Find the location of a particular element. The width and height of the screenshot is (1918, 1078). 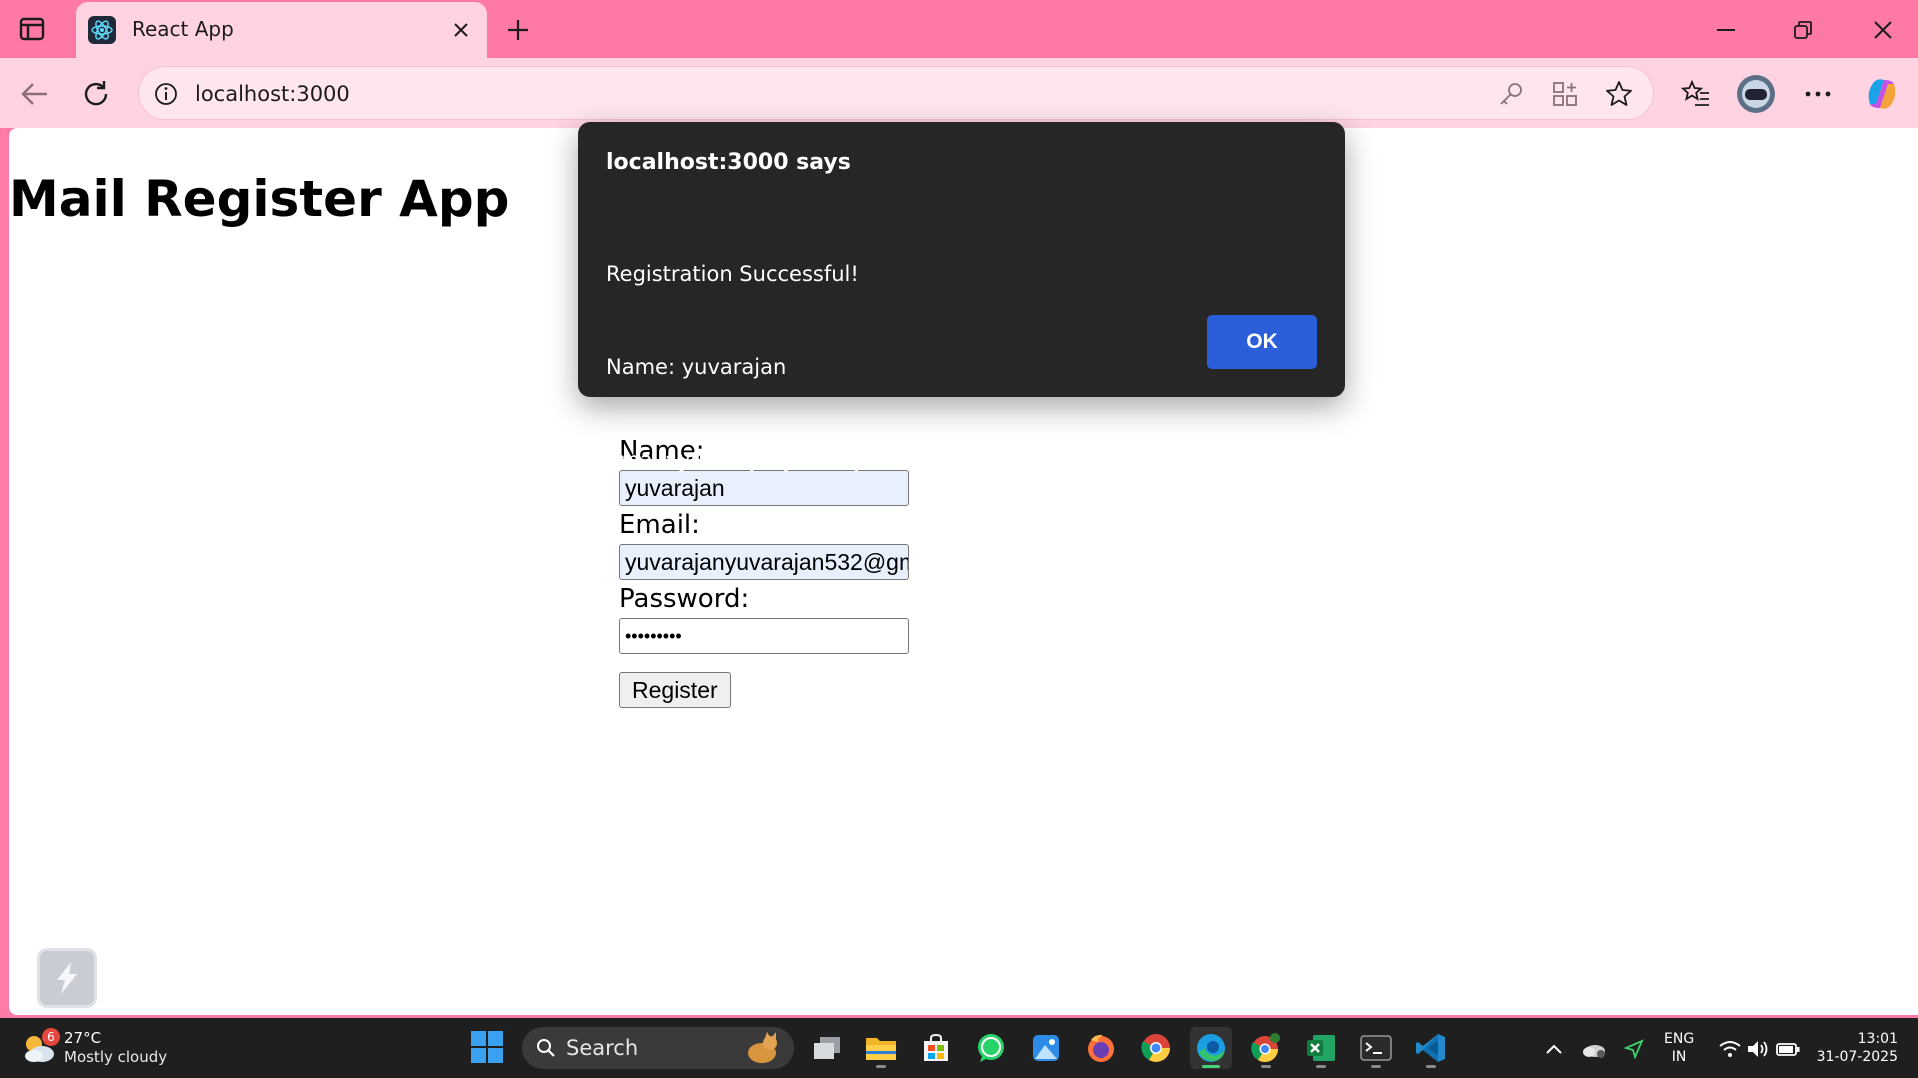

url-text: localhost:3000 is located at coordinates (272, 94).